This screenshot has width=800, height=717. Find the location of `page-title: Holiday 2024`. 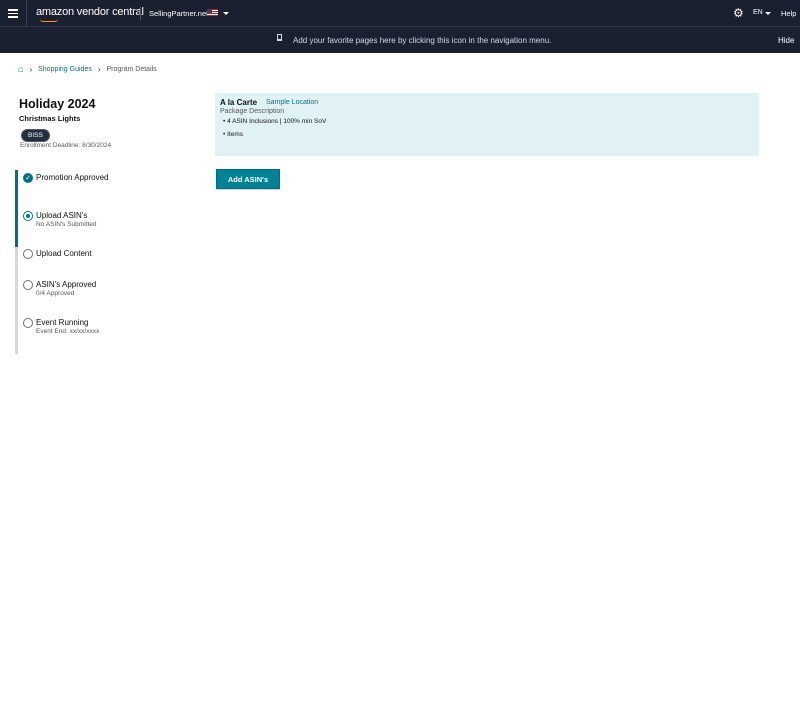

page-title: Holiday 2024 is located at coordinates (57, 104).